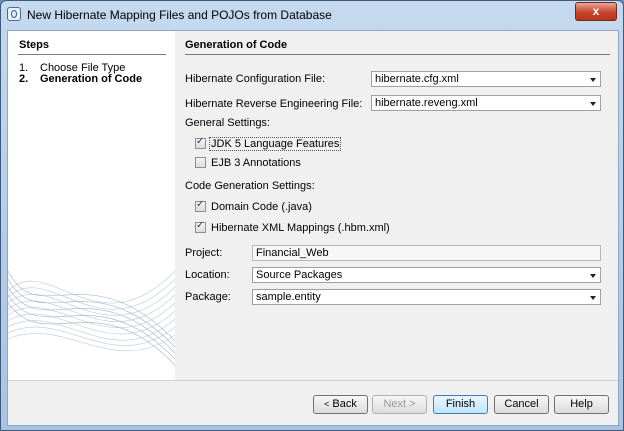 The width and height of the screenshot is (624, 431). What do you see at coordinates (426, 103) in the screenshot?
I see `reveng-file-value: hibernate.reveng.xml` at bounding box center [426, 103].